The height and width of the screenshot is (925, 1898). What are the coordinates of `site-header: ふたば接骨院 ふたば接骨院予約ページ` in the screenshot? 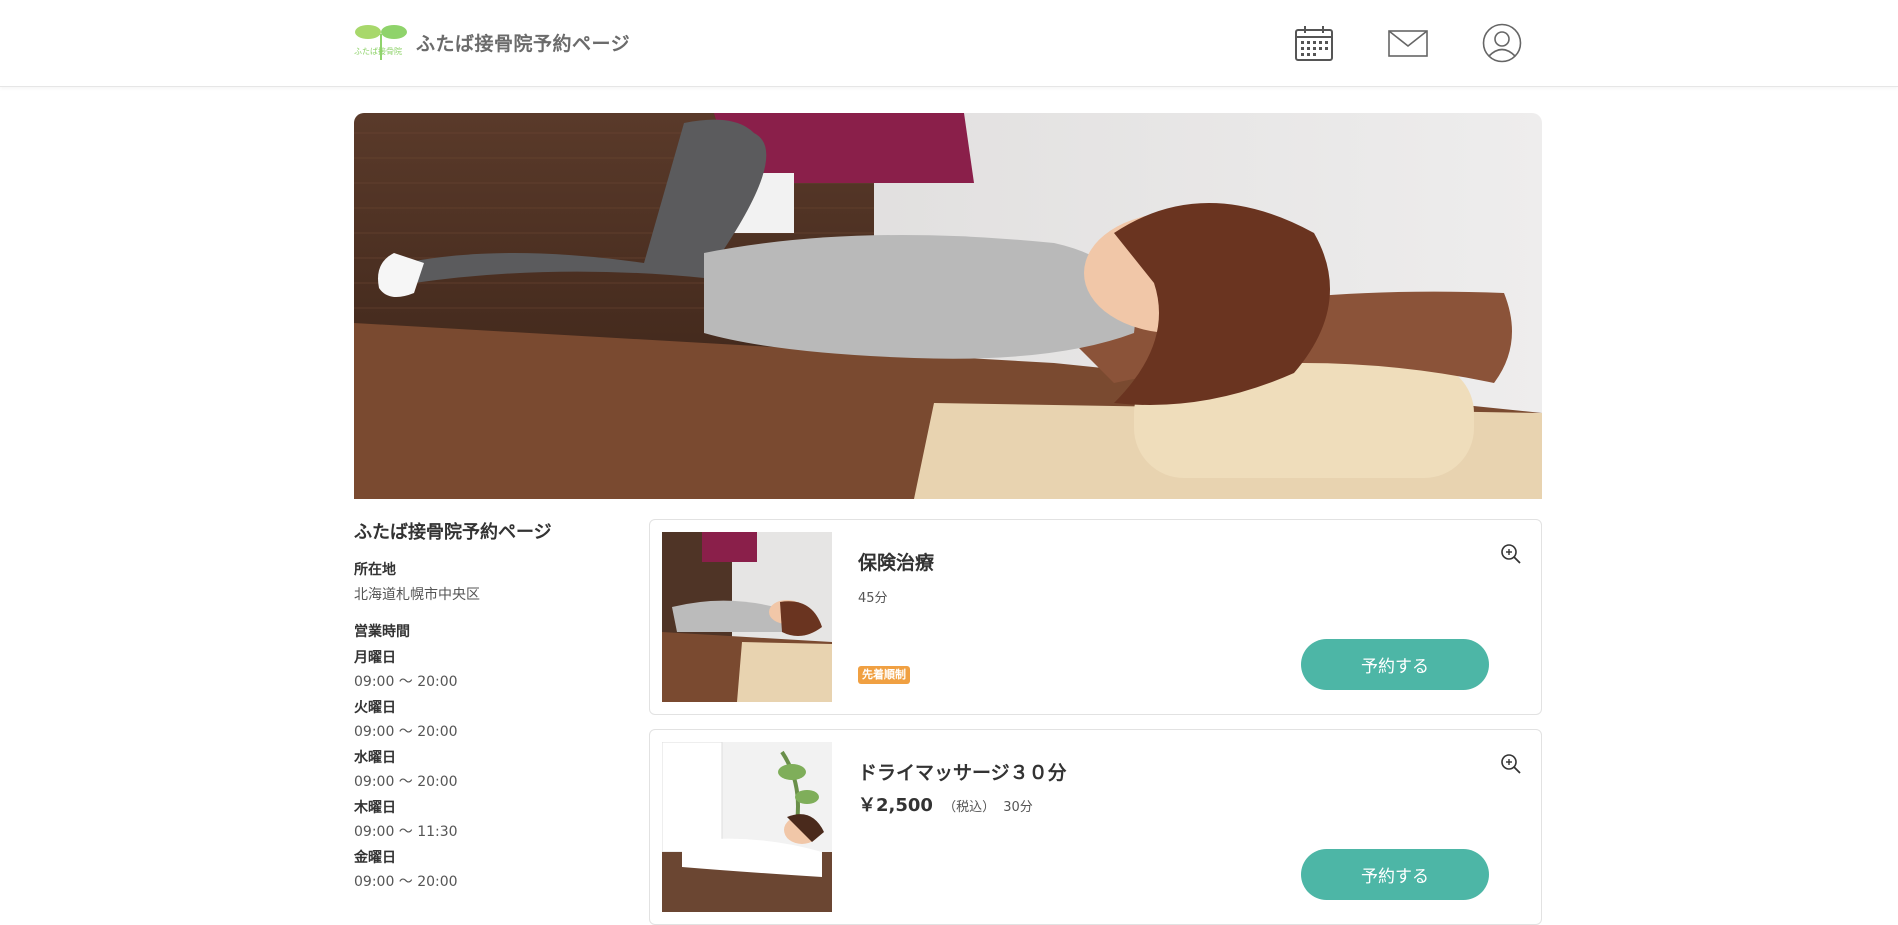 It's located at (949, 43).